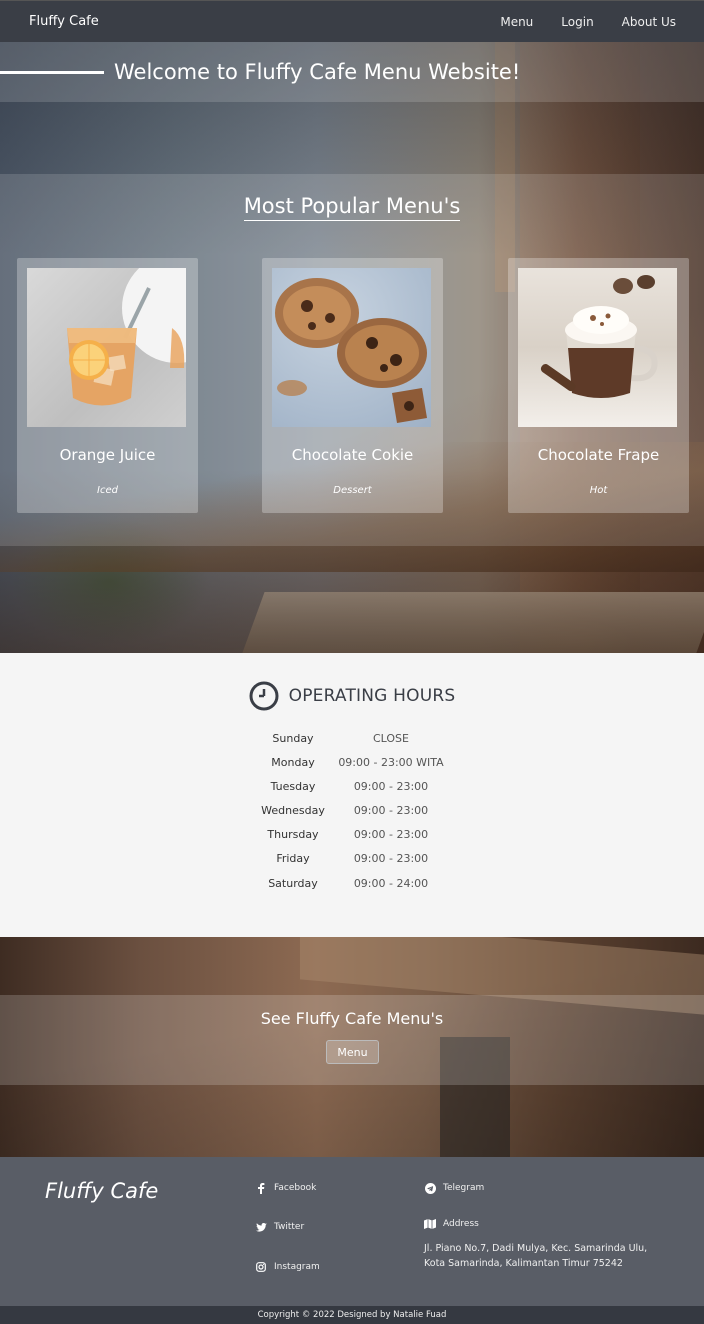  I want to click on address-heading: Address, so click(451, 1224).